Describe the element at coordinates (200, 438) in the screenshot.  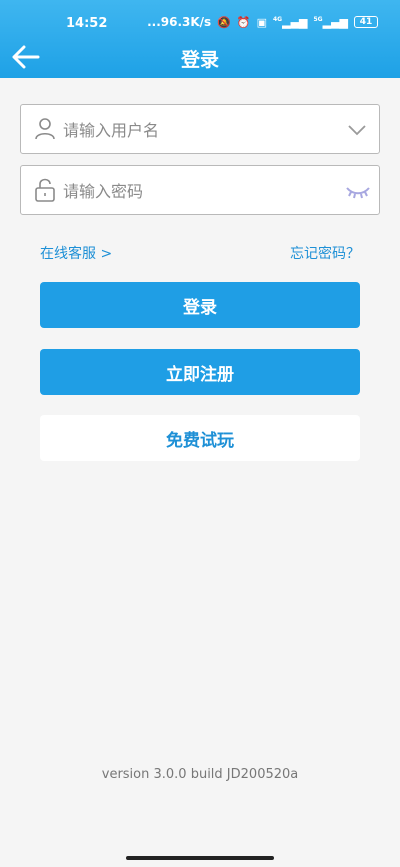
I see `free-trial-button: 免费试玩` at that location.